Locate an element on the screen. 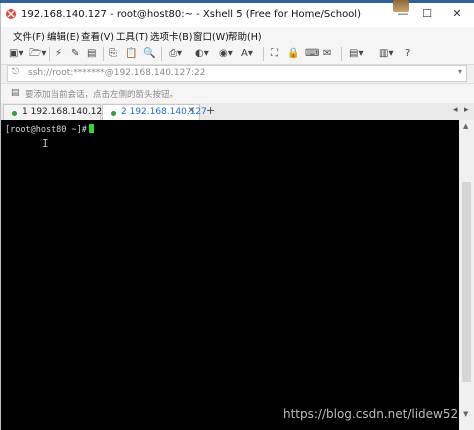 The width and height of the screenshot is (474, 430). connect-icon: ⚡ is located at coordinates (58, 54).